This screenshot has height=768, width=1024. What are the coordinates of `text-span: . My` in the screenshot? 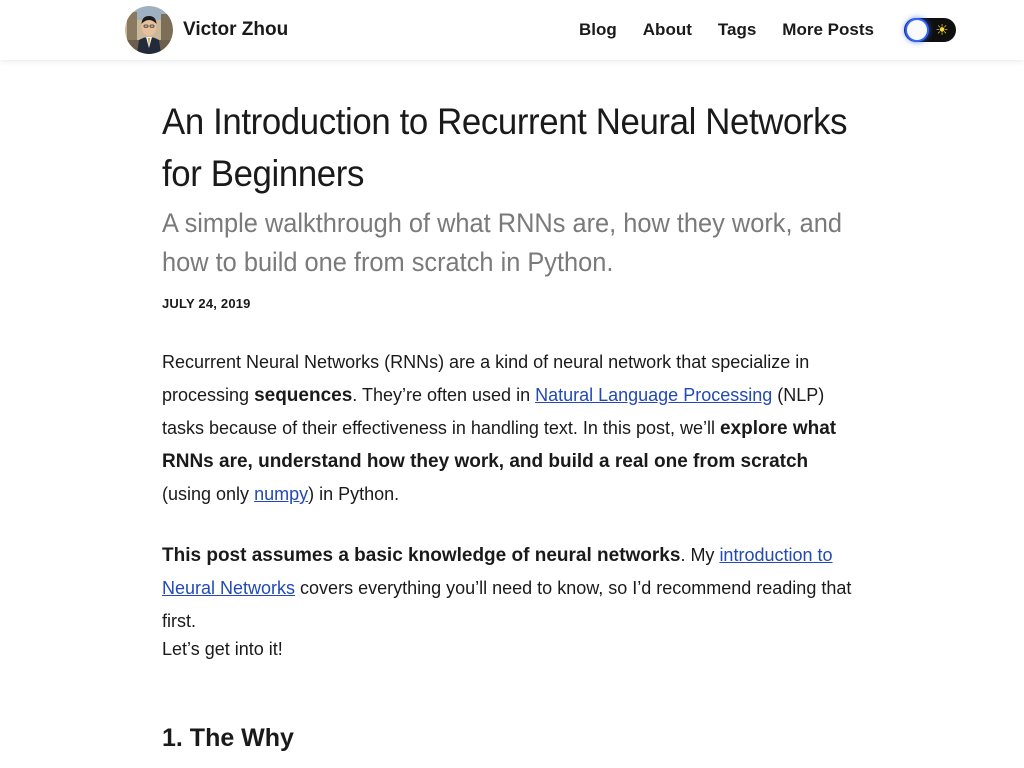 It's located at (700, 555).